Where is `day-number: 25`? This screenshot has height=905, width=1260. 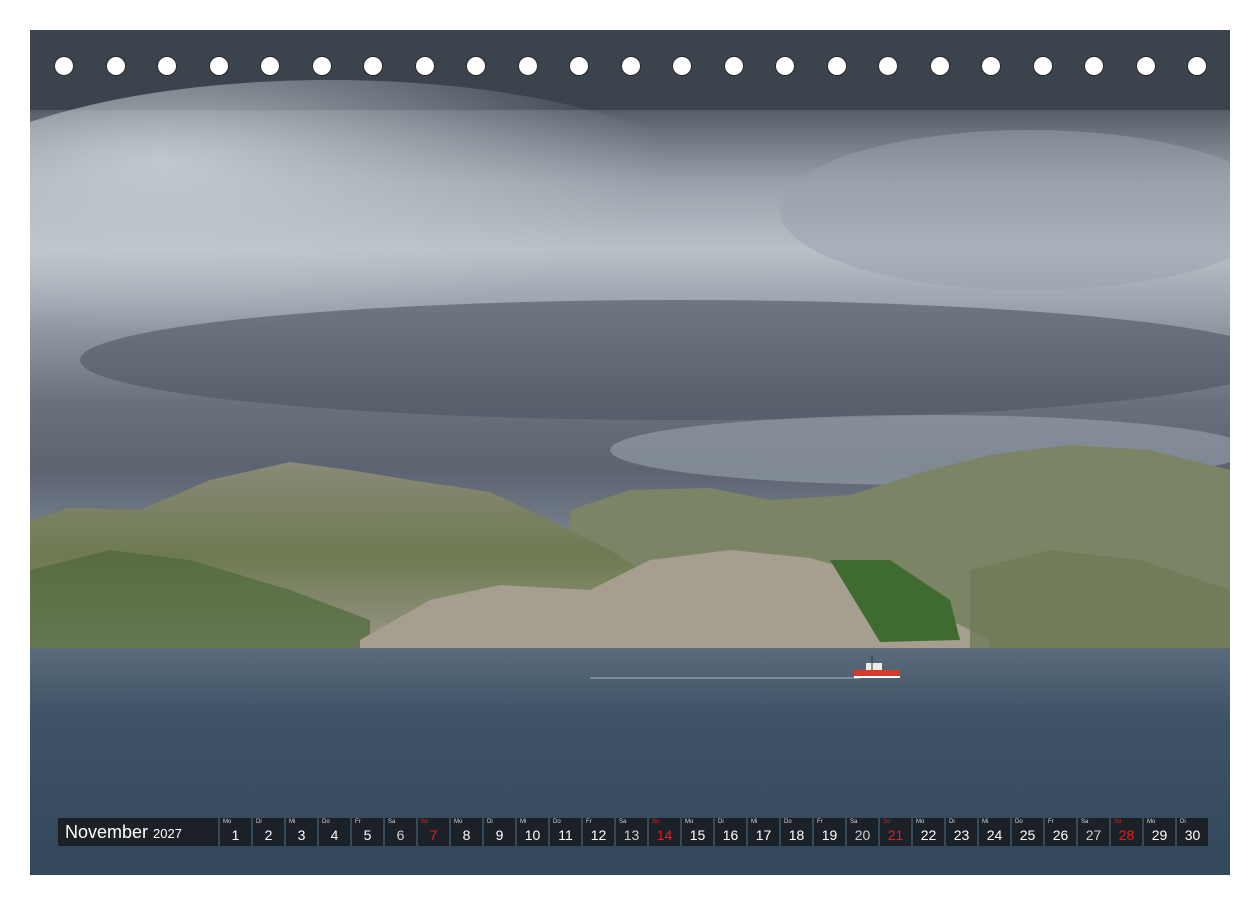
day-number: 25 is located at coordinates (1027, 835).